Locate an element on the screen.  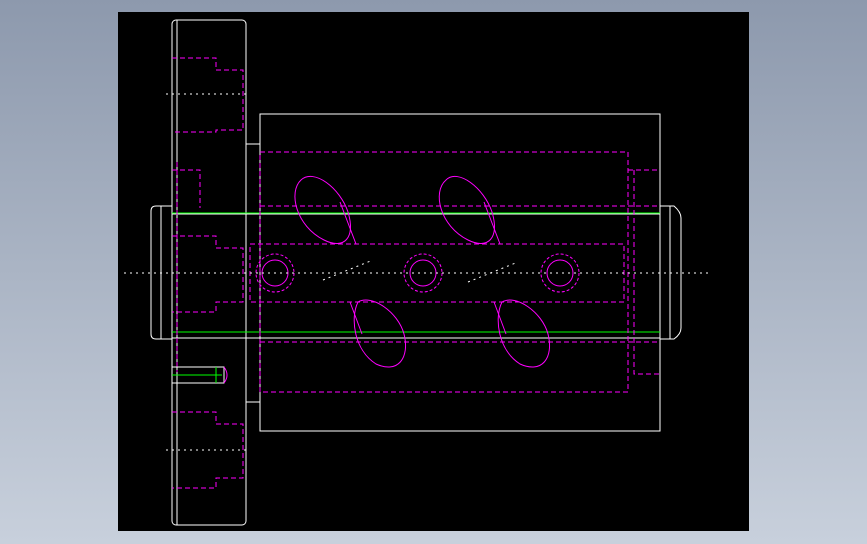
grease-fitting is located at coordinates (199, 375).